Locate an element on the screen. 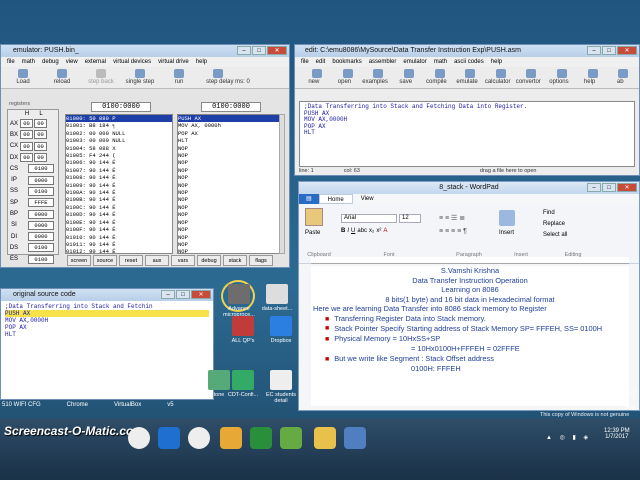 This screenshot has height=480, width=640. wp-file-menu: ▤ is located at coordinates (309, 199).